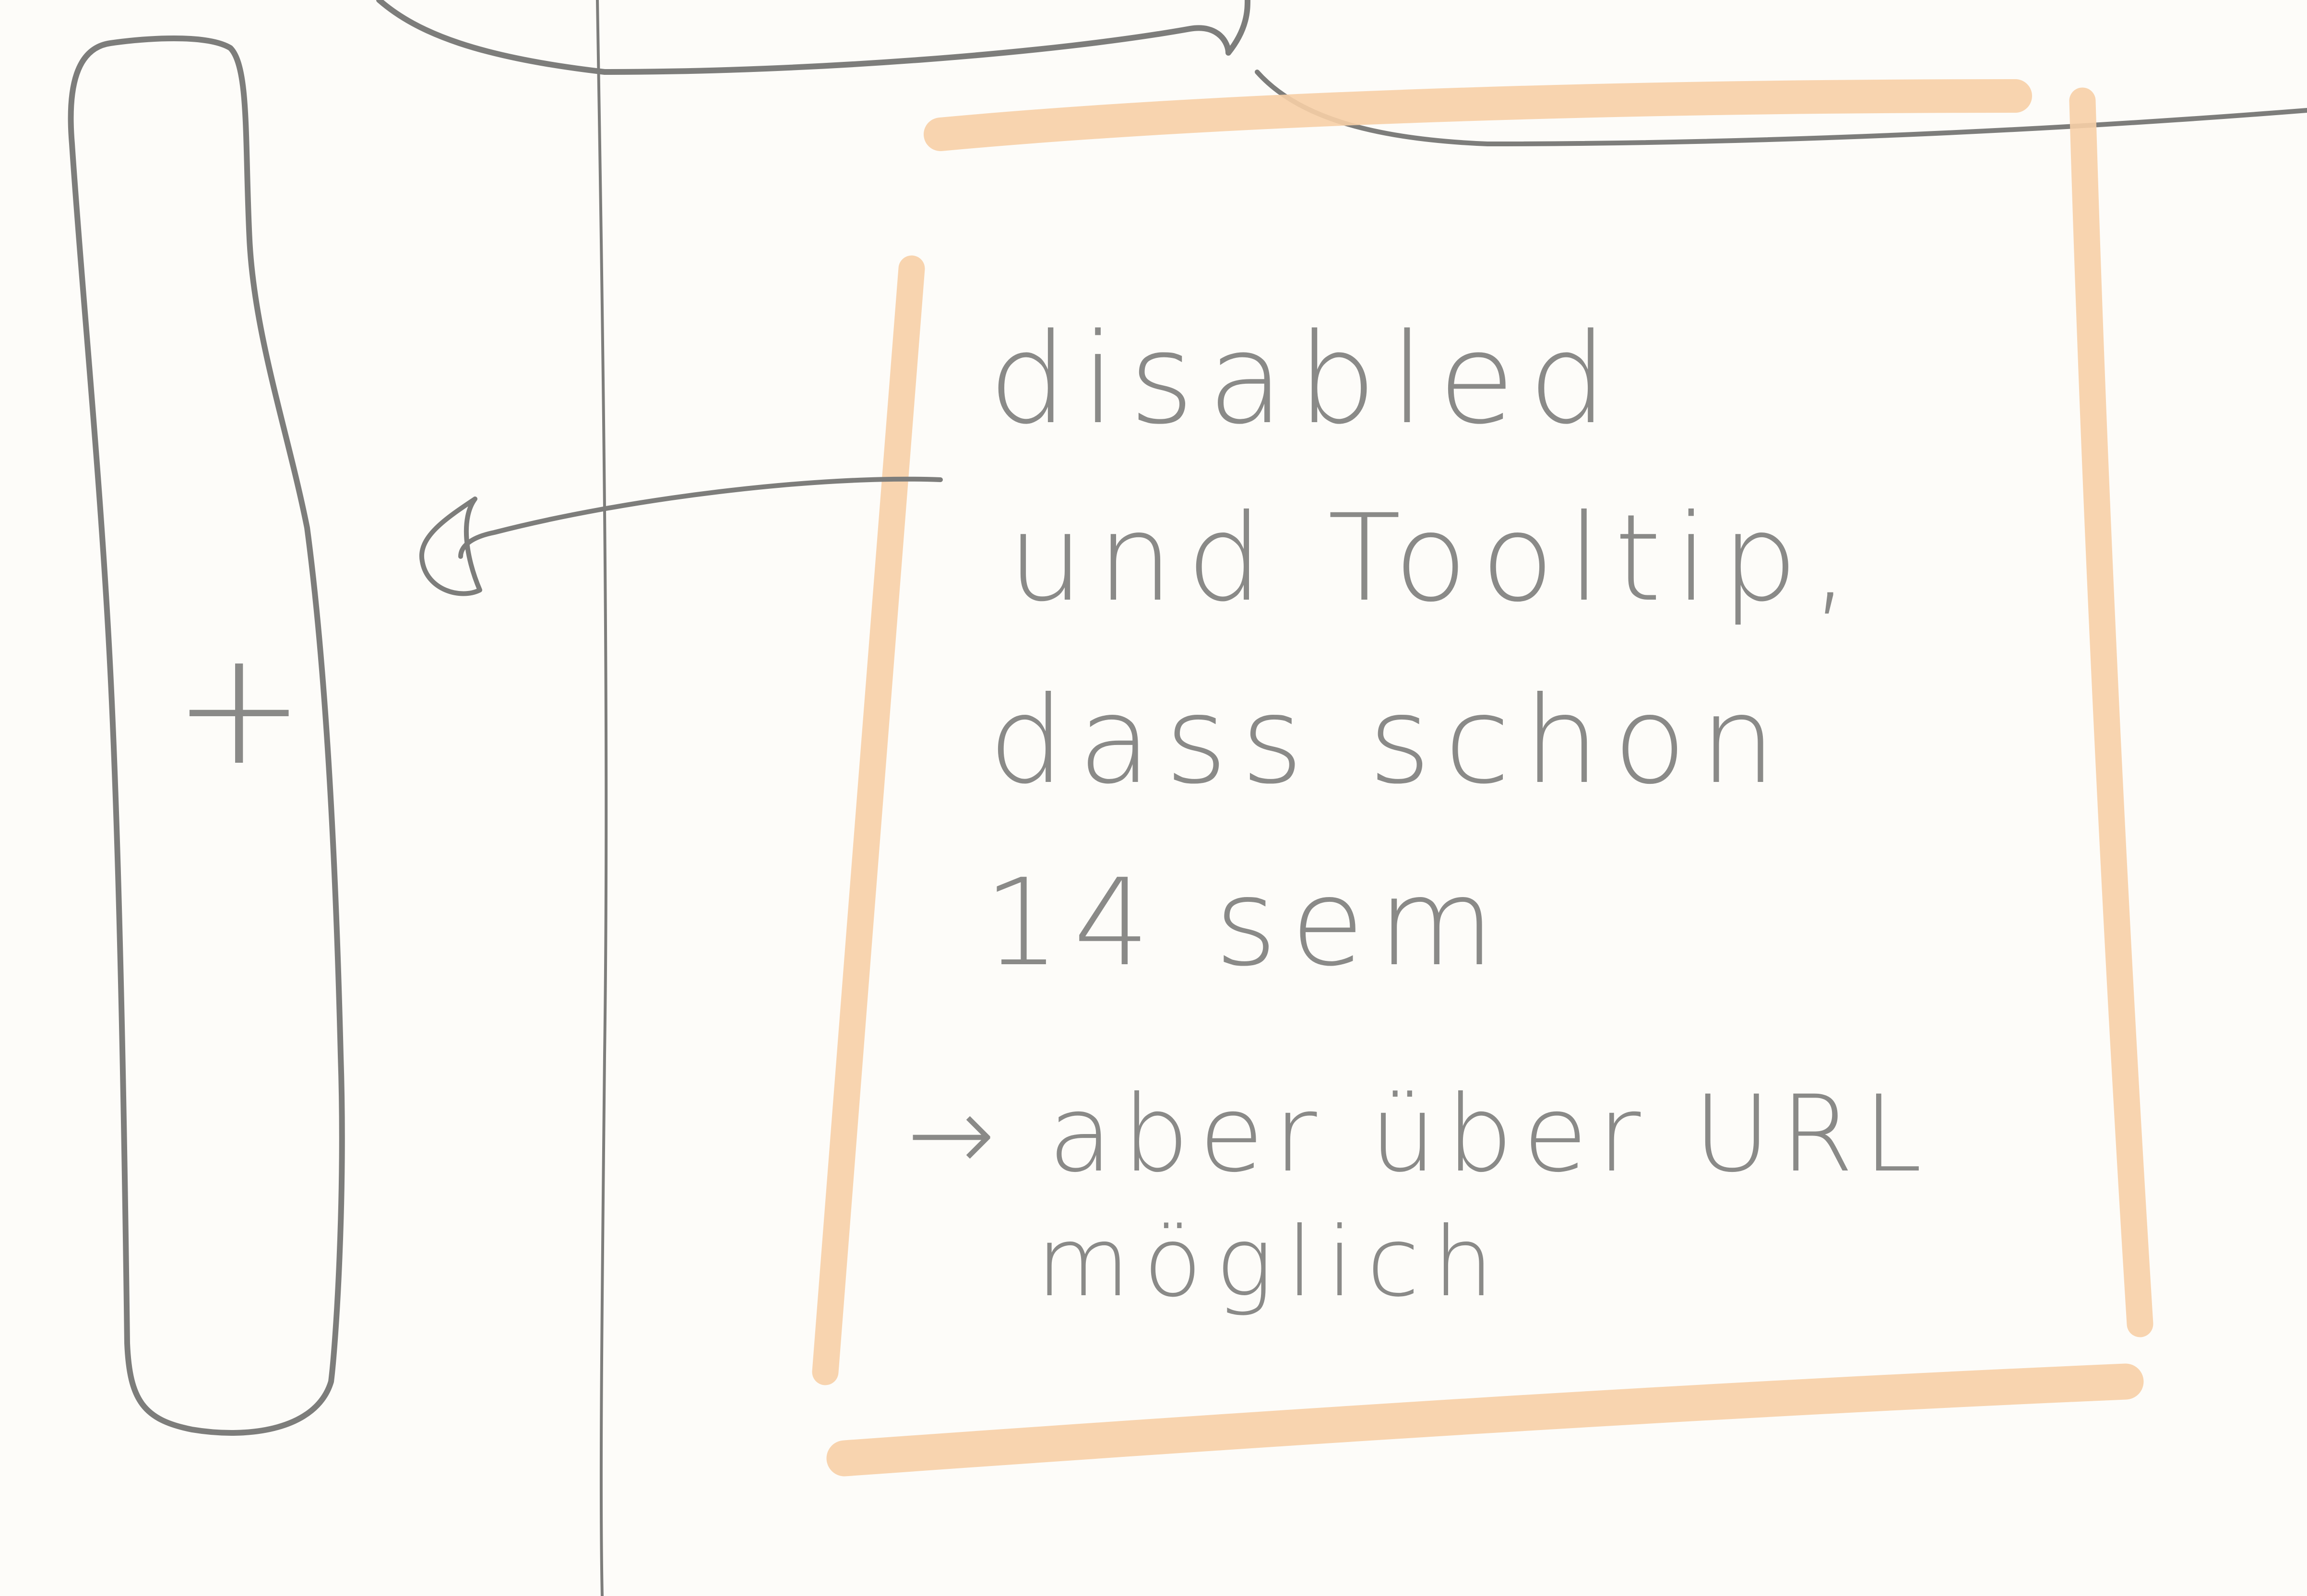  What do you see at coordinates (1419, 1134) in the screenshot?
I see `note-line-5: → aber über URL` at bounding box center [1419, 1134].